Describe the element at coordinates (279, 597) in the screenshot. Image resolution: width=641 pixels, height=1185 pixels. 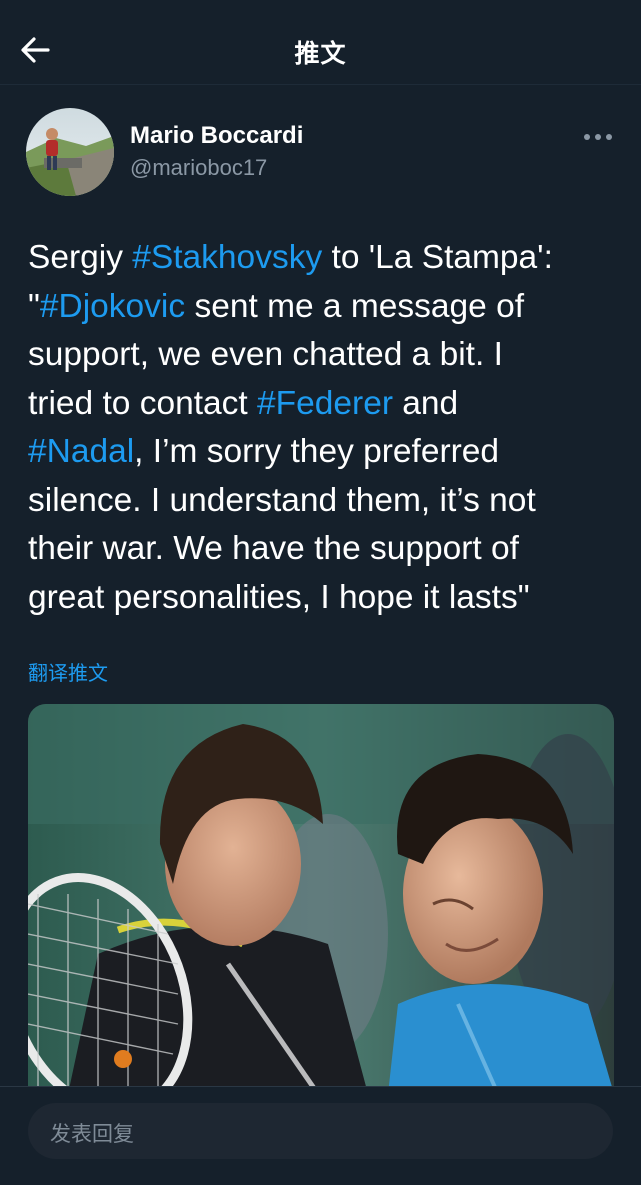
I see `tweet-text-segment: great personalities, I hope it lasts"` at that location.